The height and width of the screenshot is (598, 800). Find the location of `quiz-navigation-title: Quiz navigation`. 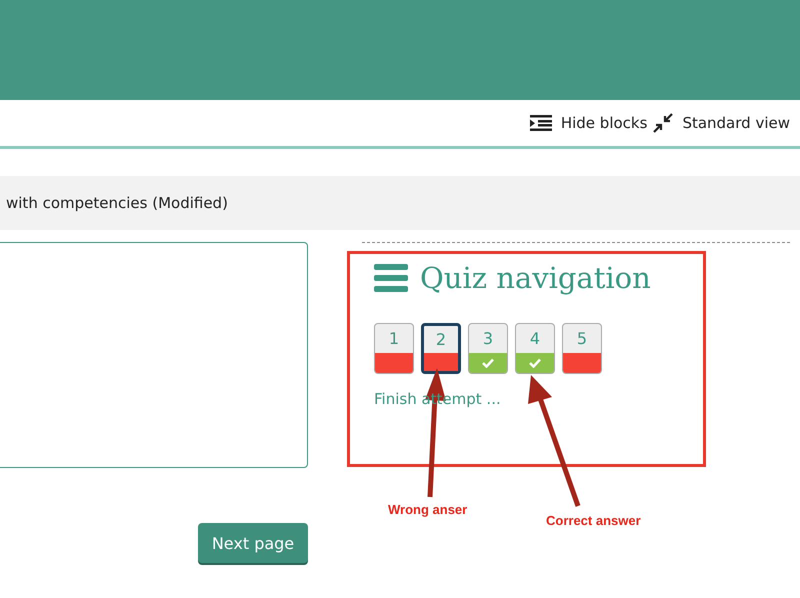

quiz-navigation-title: Quiz navigation is located at coordinates (535, 278).